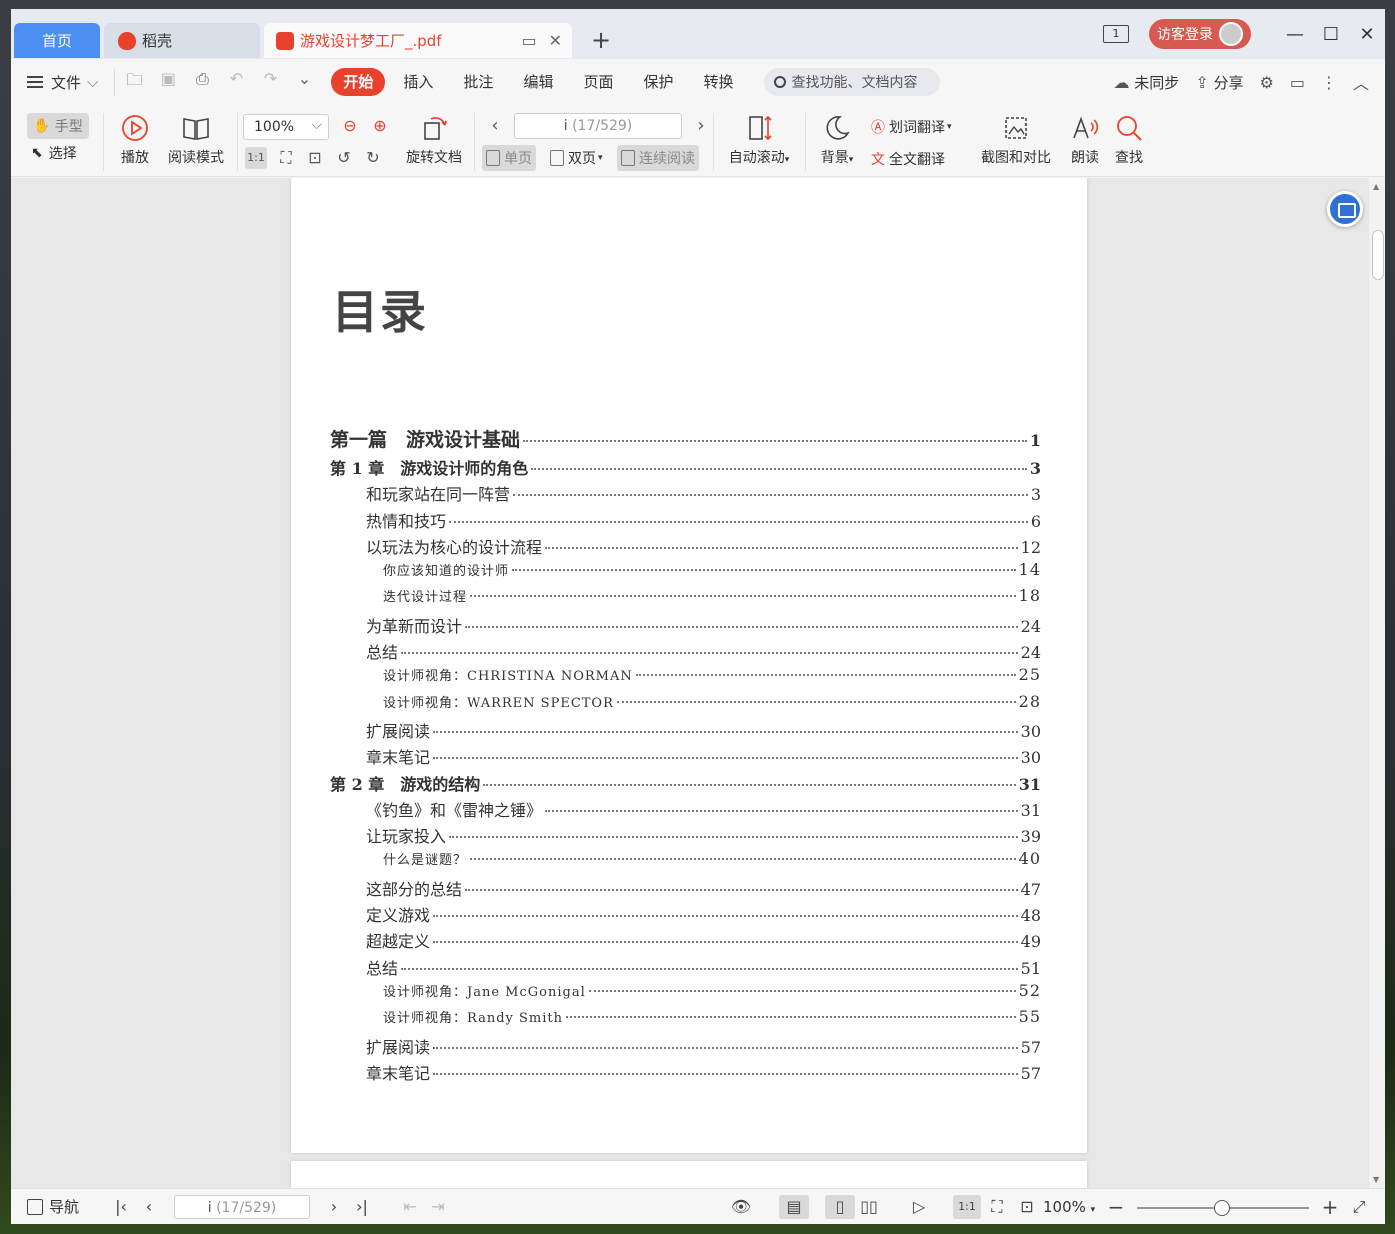 This screenshot has width=1395, height=1234. I want to click on collapse-ribbon-icon: ︿, so click(1361, 82).